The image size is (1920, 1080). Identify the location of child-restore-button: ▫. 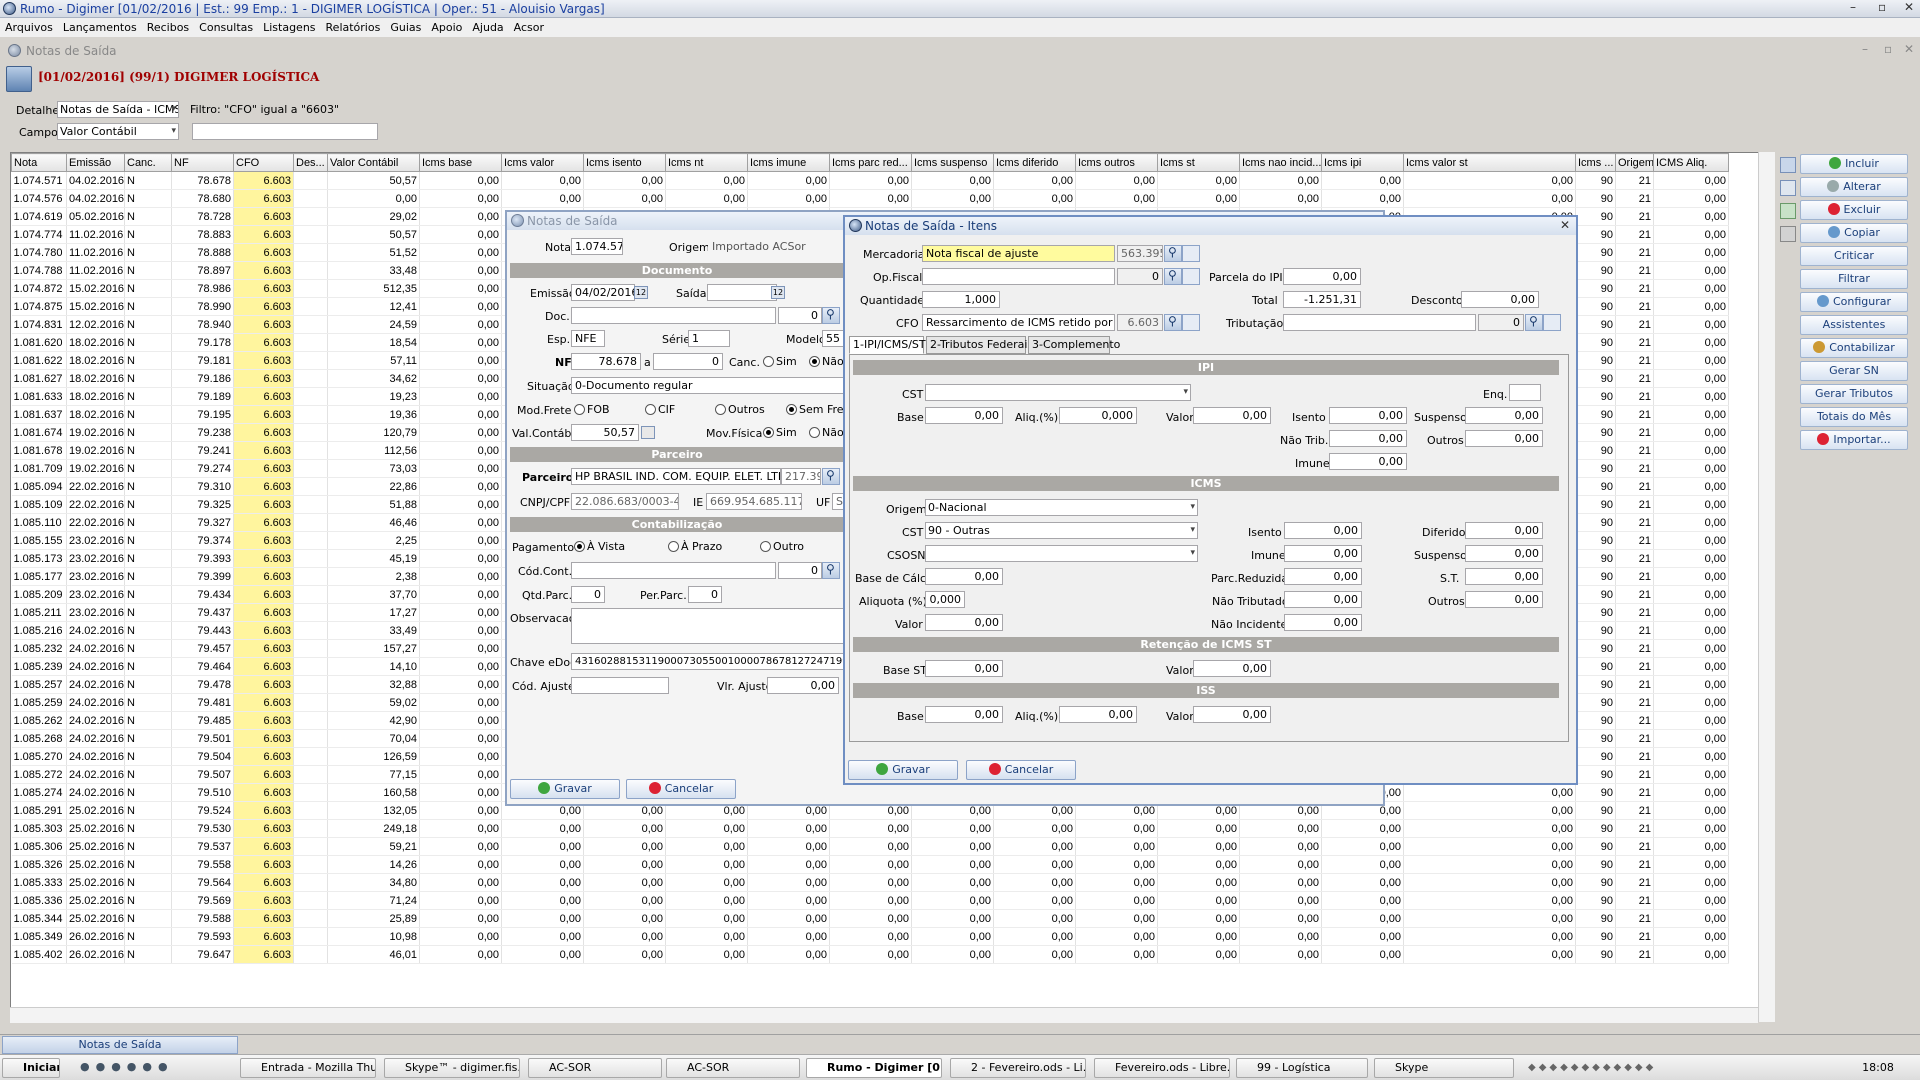
(1888, 49).